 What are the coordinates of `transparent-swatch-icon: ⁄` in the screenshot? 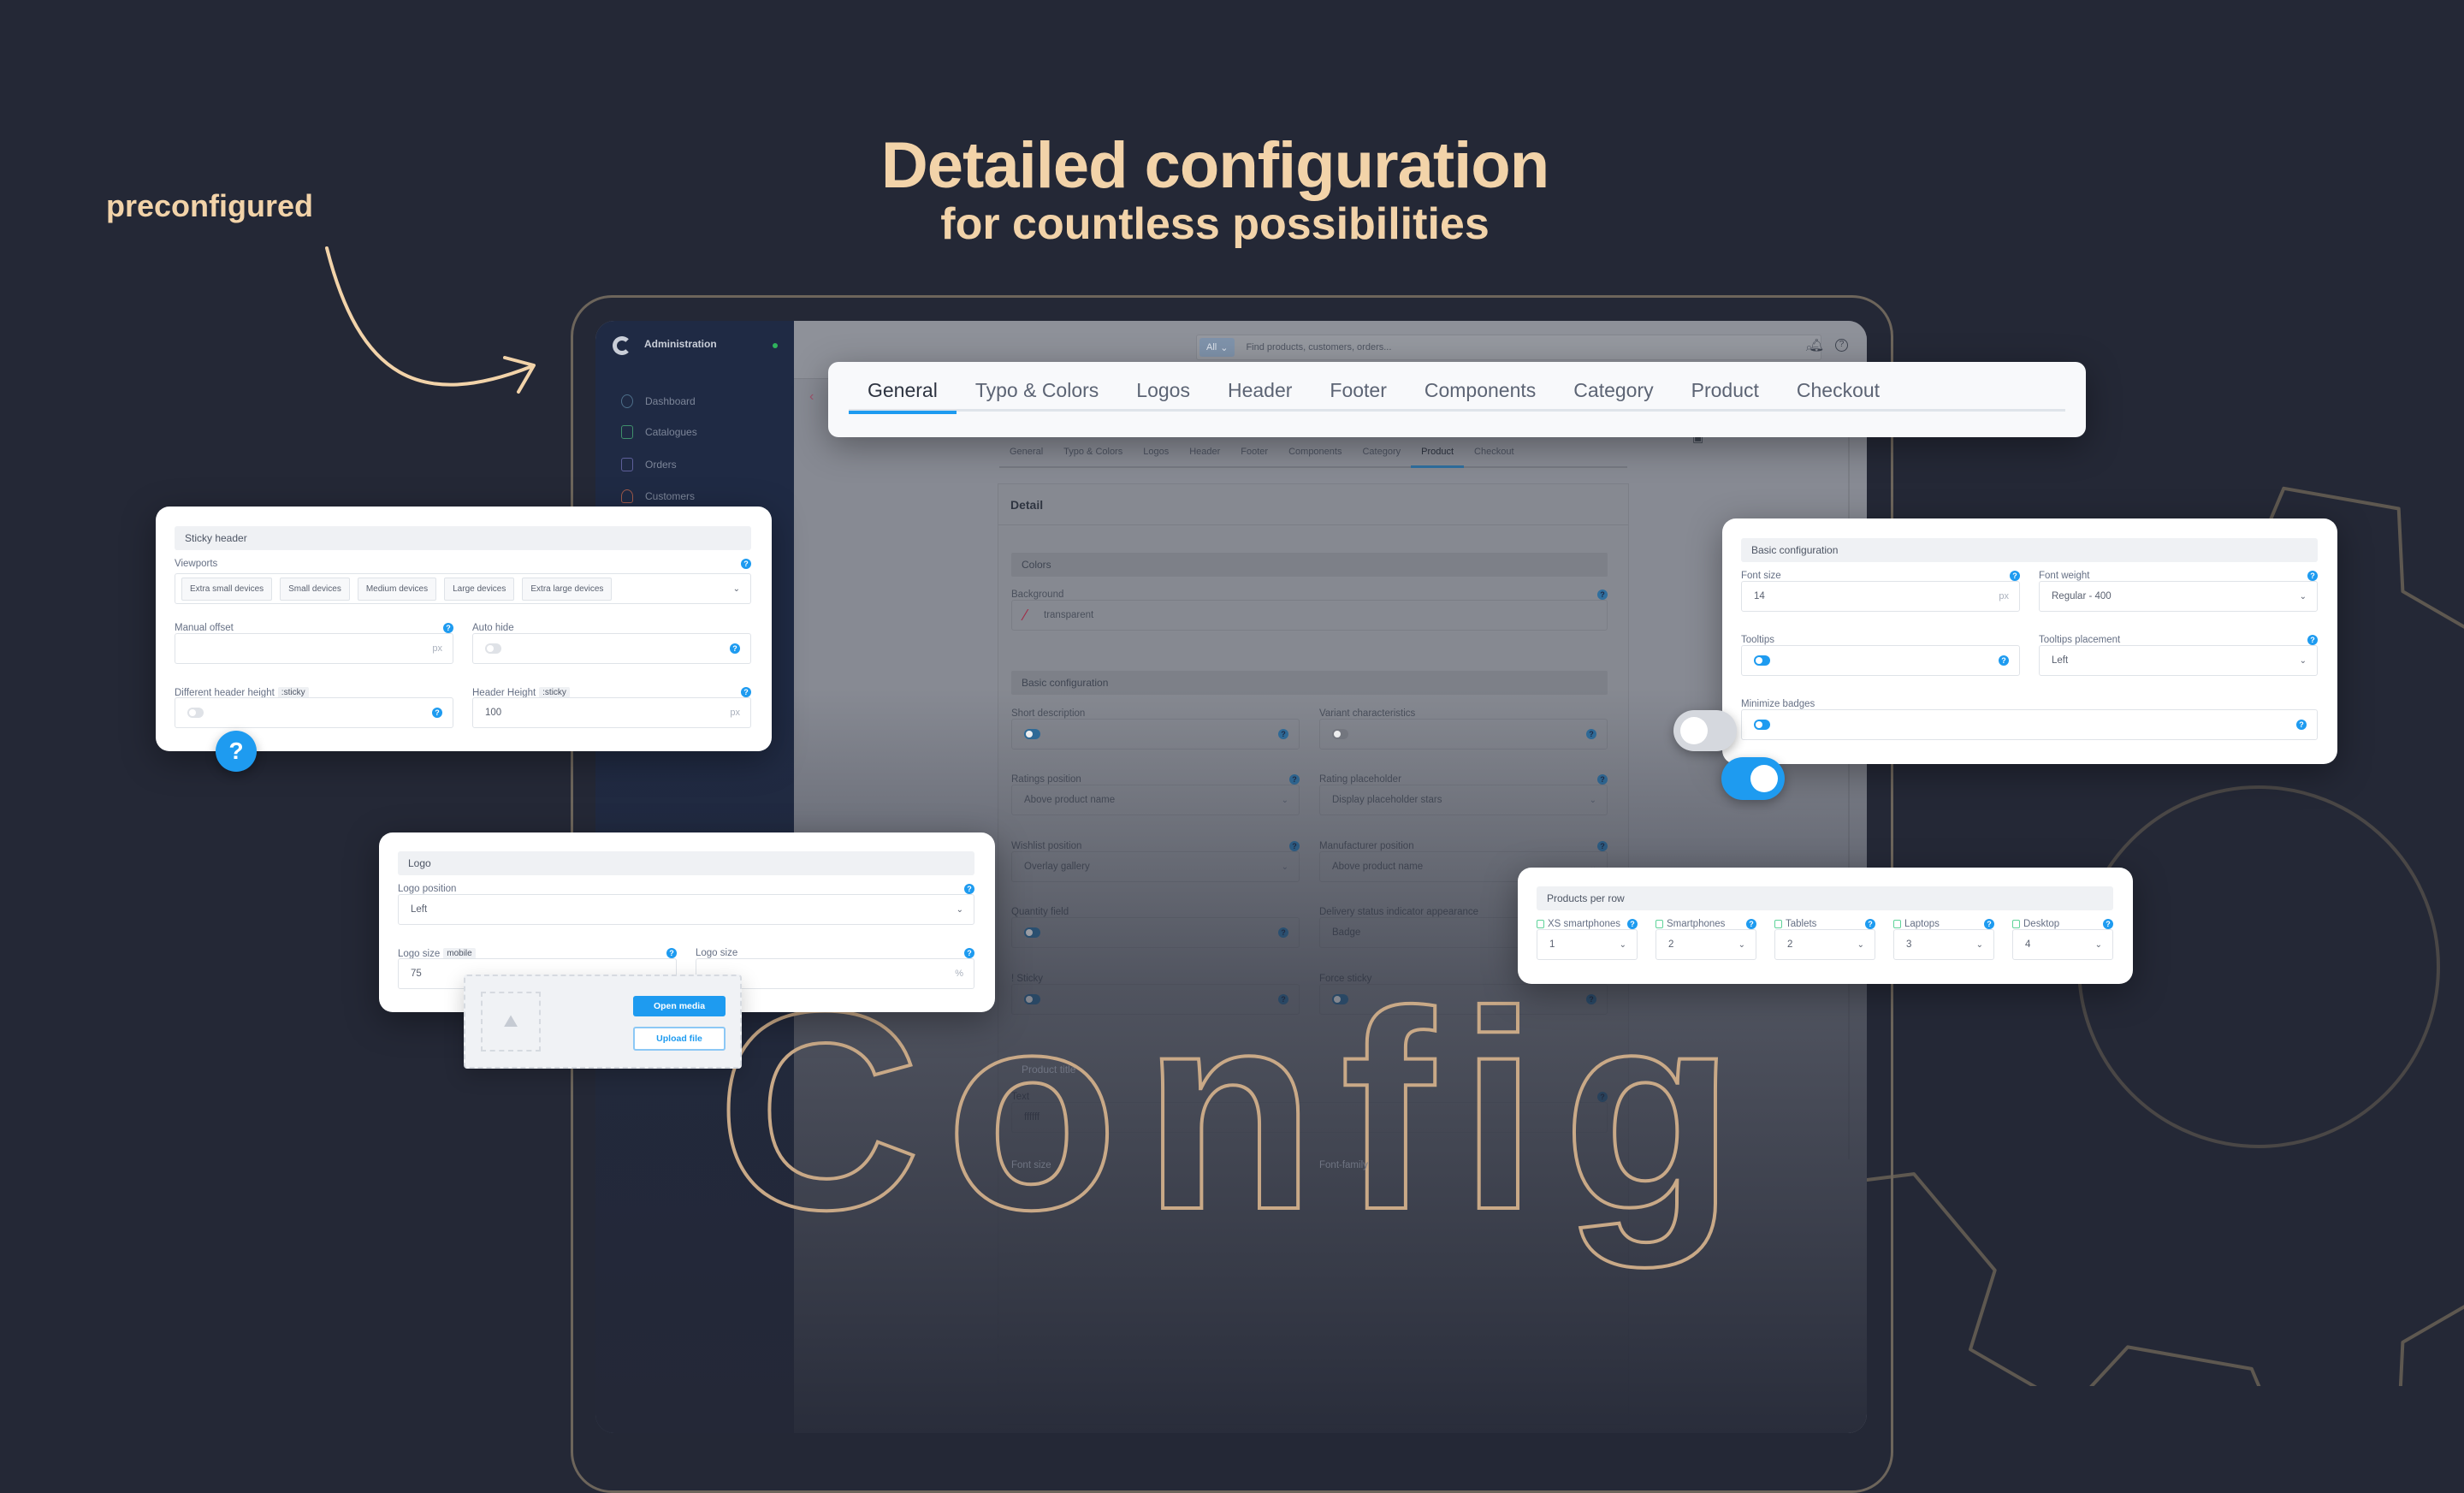 It's located at (1025, 616).